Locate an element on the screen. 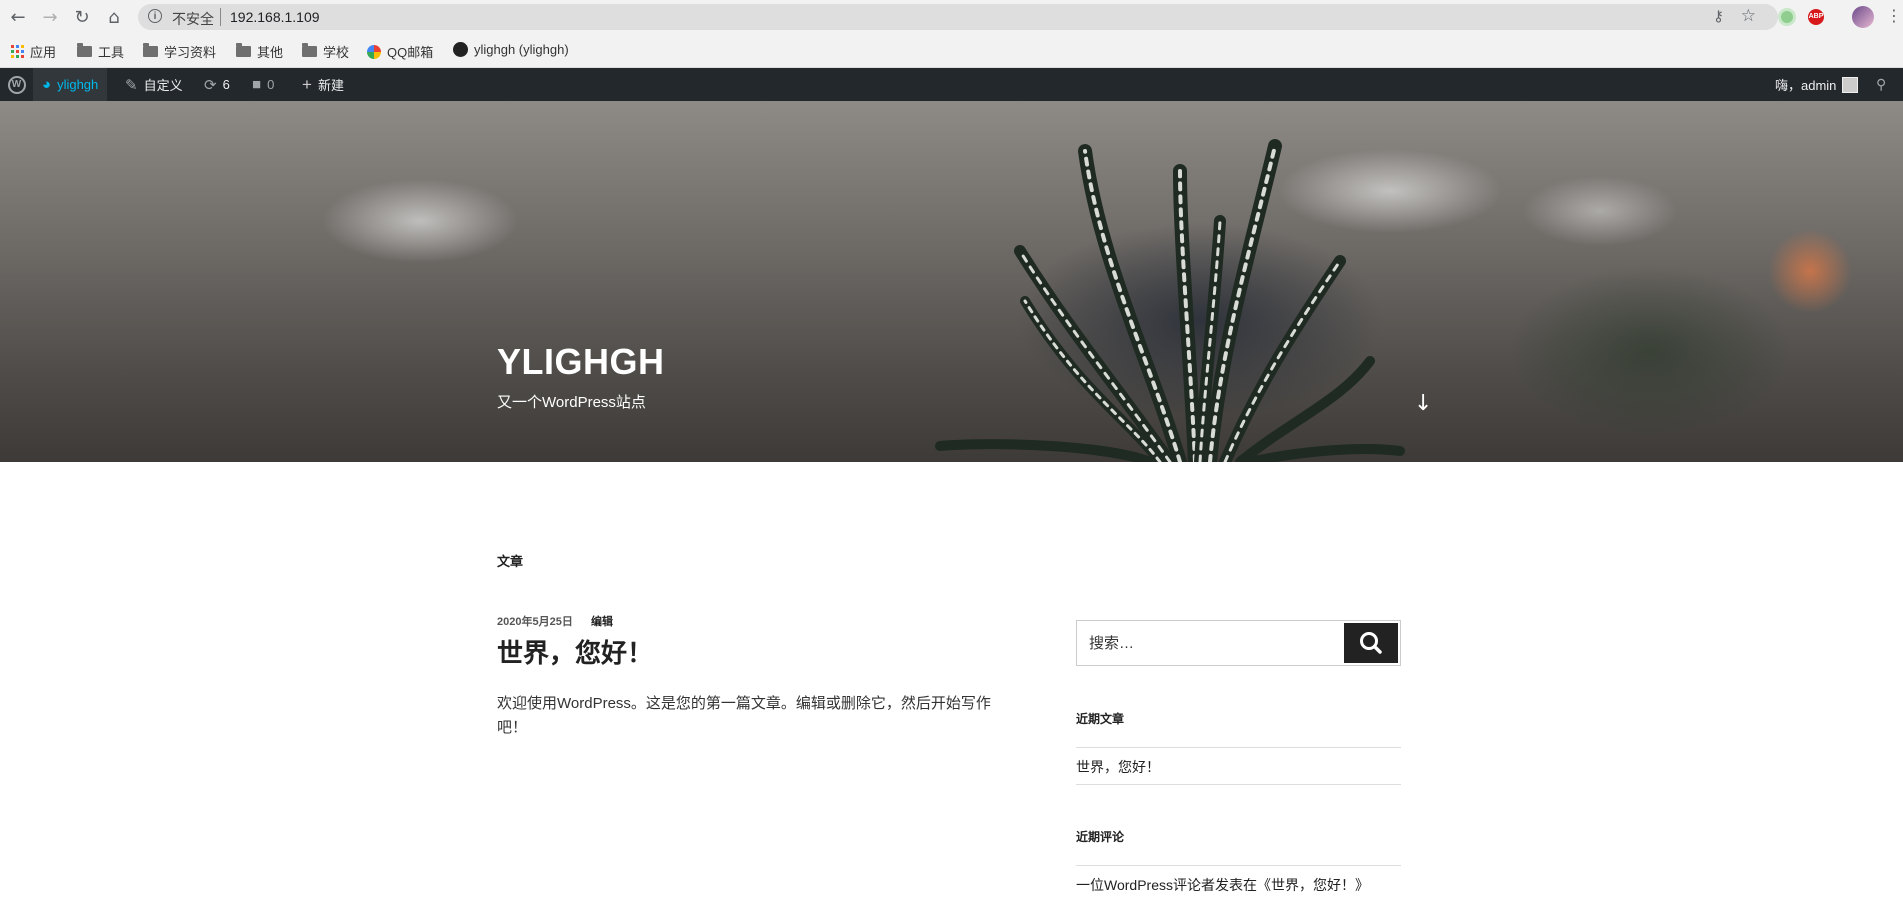 The image size is (1903, 900). wp-admin-bar: W ◕ ylighgh ✎ 自定义 ⟳ 6 ■ 0 + 新建 嗨，admin ⚲ is located at coordinates (951, 84).